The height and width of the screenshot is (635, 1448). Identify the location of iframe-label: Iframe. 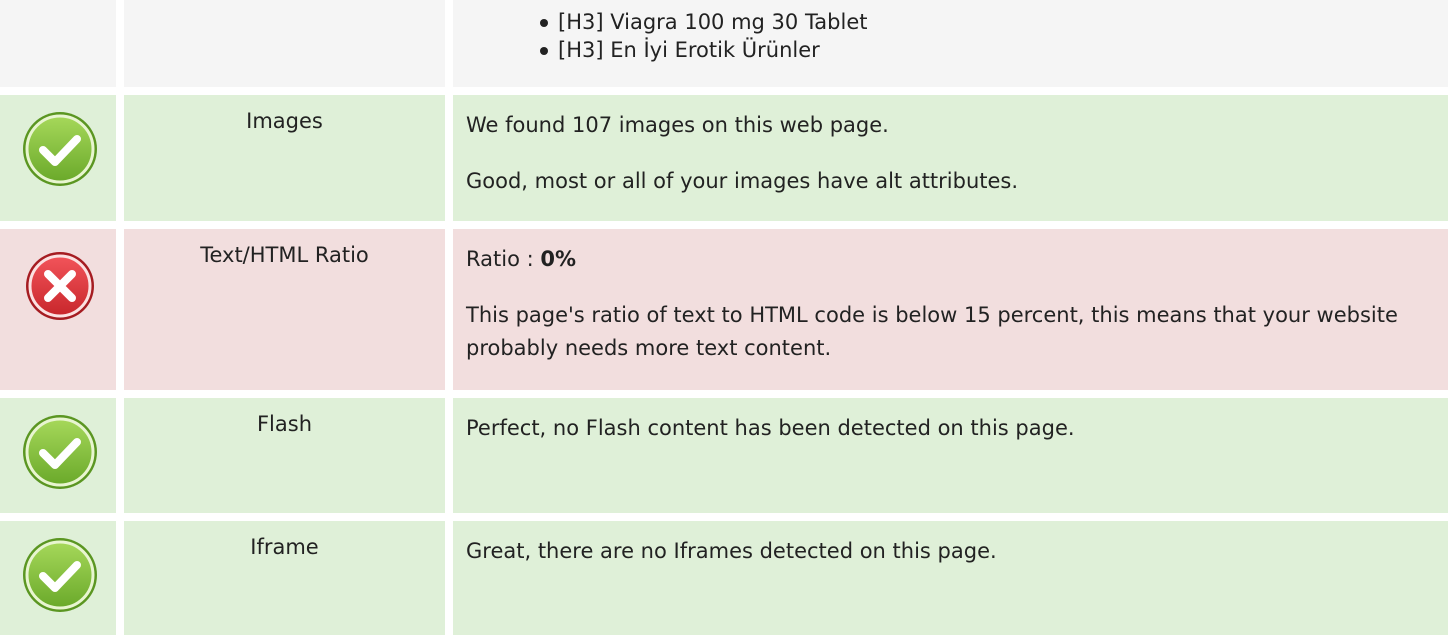
(284, 578).